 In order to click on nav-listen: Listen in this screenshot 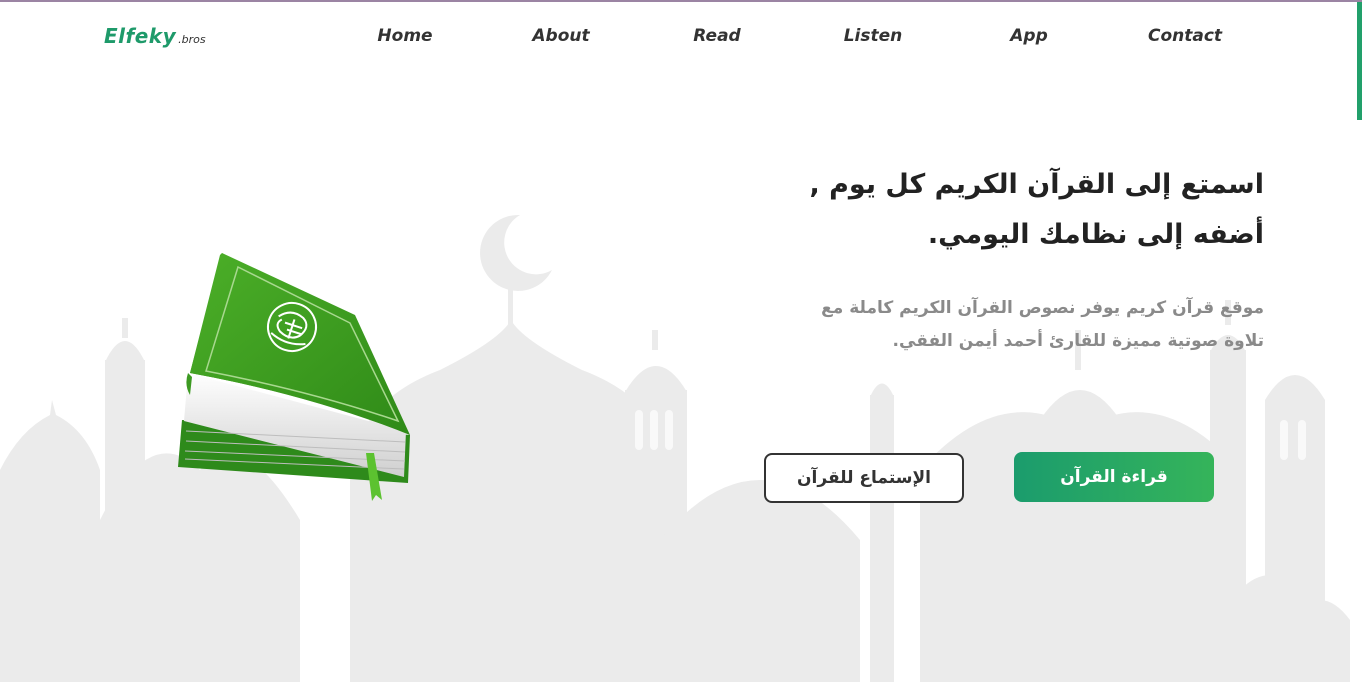, I will do `click(873, 36)`.